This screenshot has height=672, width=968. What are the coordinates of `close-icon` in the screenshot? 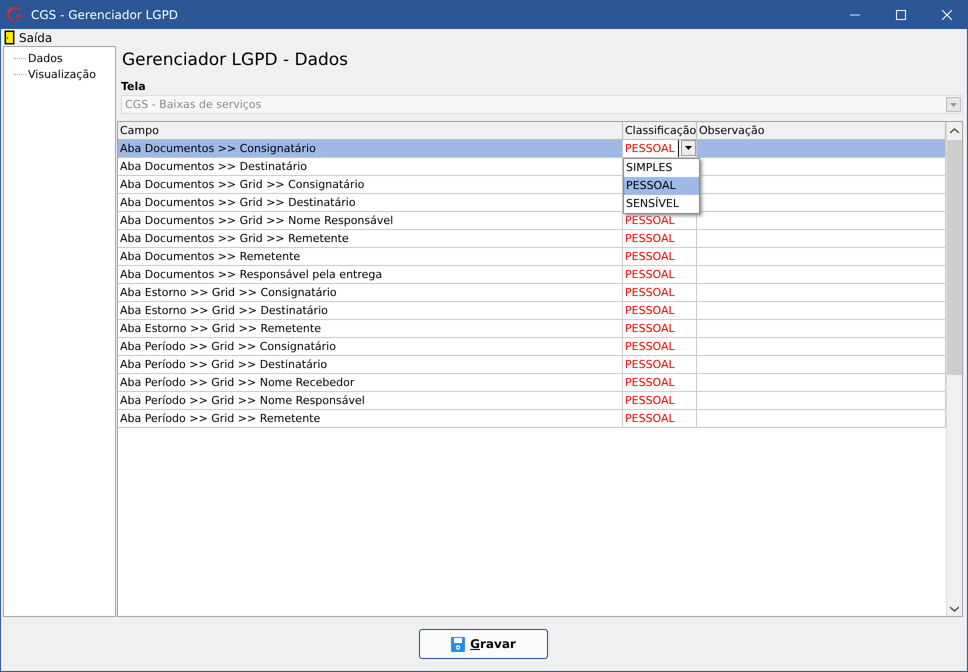 It's located at (947, 15).